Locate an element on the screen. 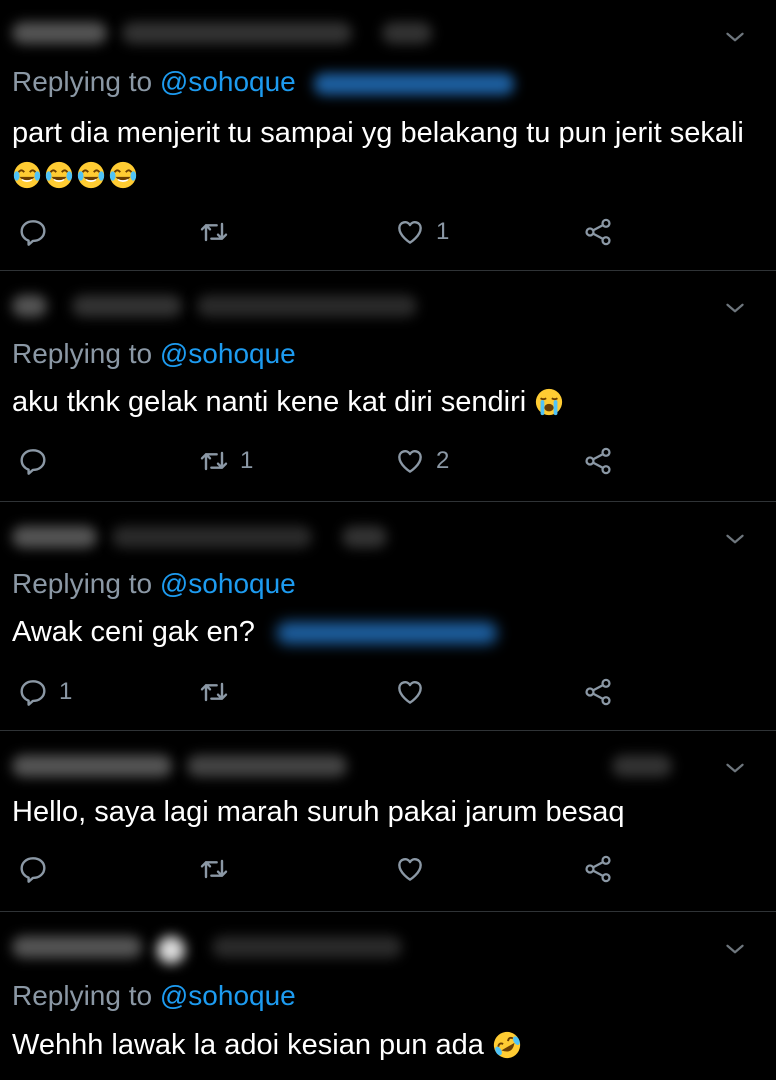 The width and height of the screenshot is (776, 1080). tweet-1-author-blurred is located at coordinates (372, 37).